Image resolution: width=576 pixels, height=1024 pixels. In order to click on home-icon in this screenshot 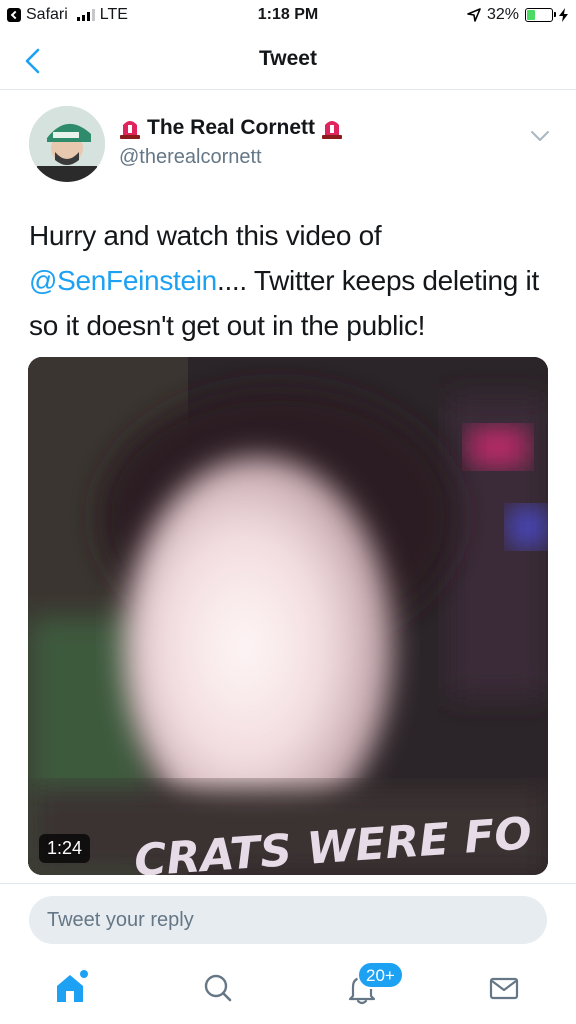, I will do `click(70, 988)`.